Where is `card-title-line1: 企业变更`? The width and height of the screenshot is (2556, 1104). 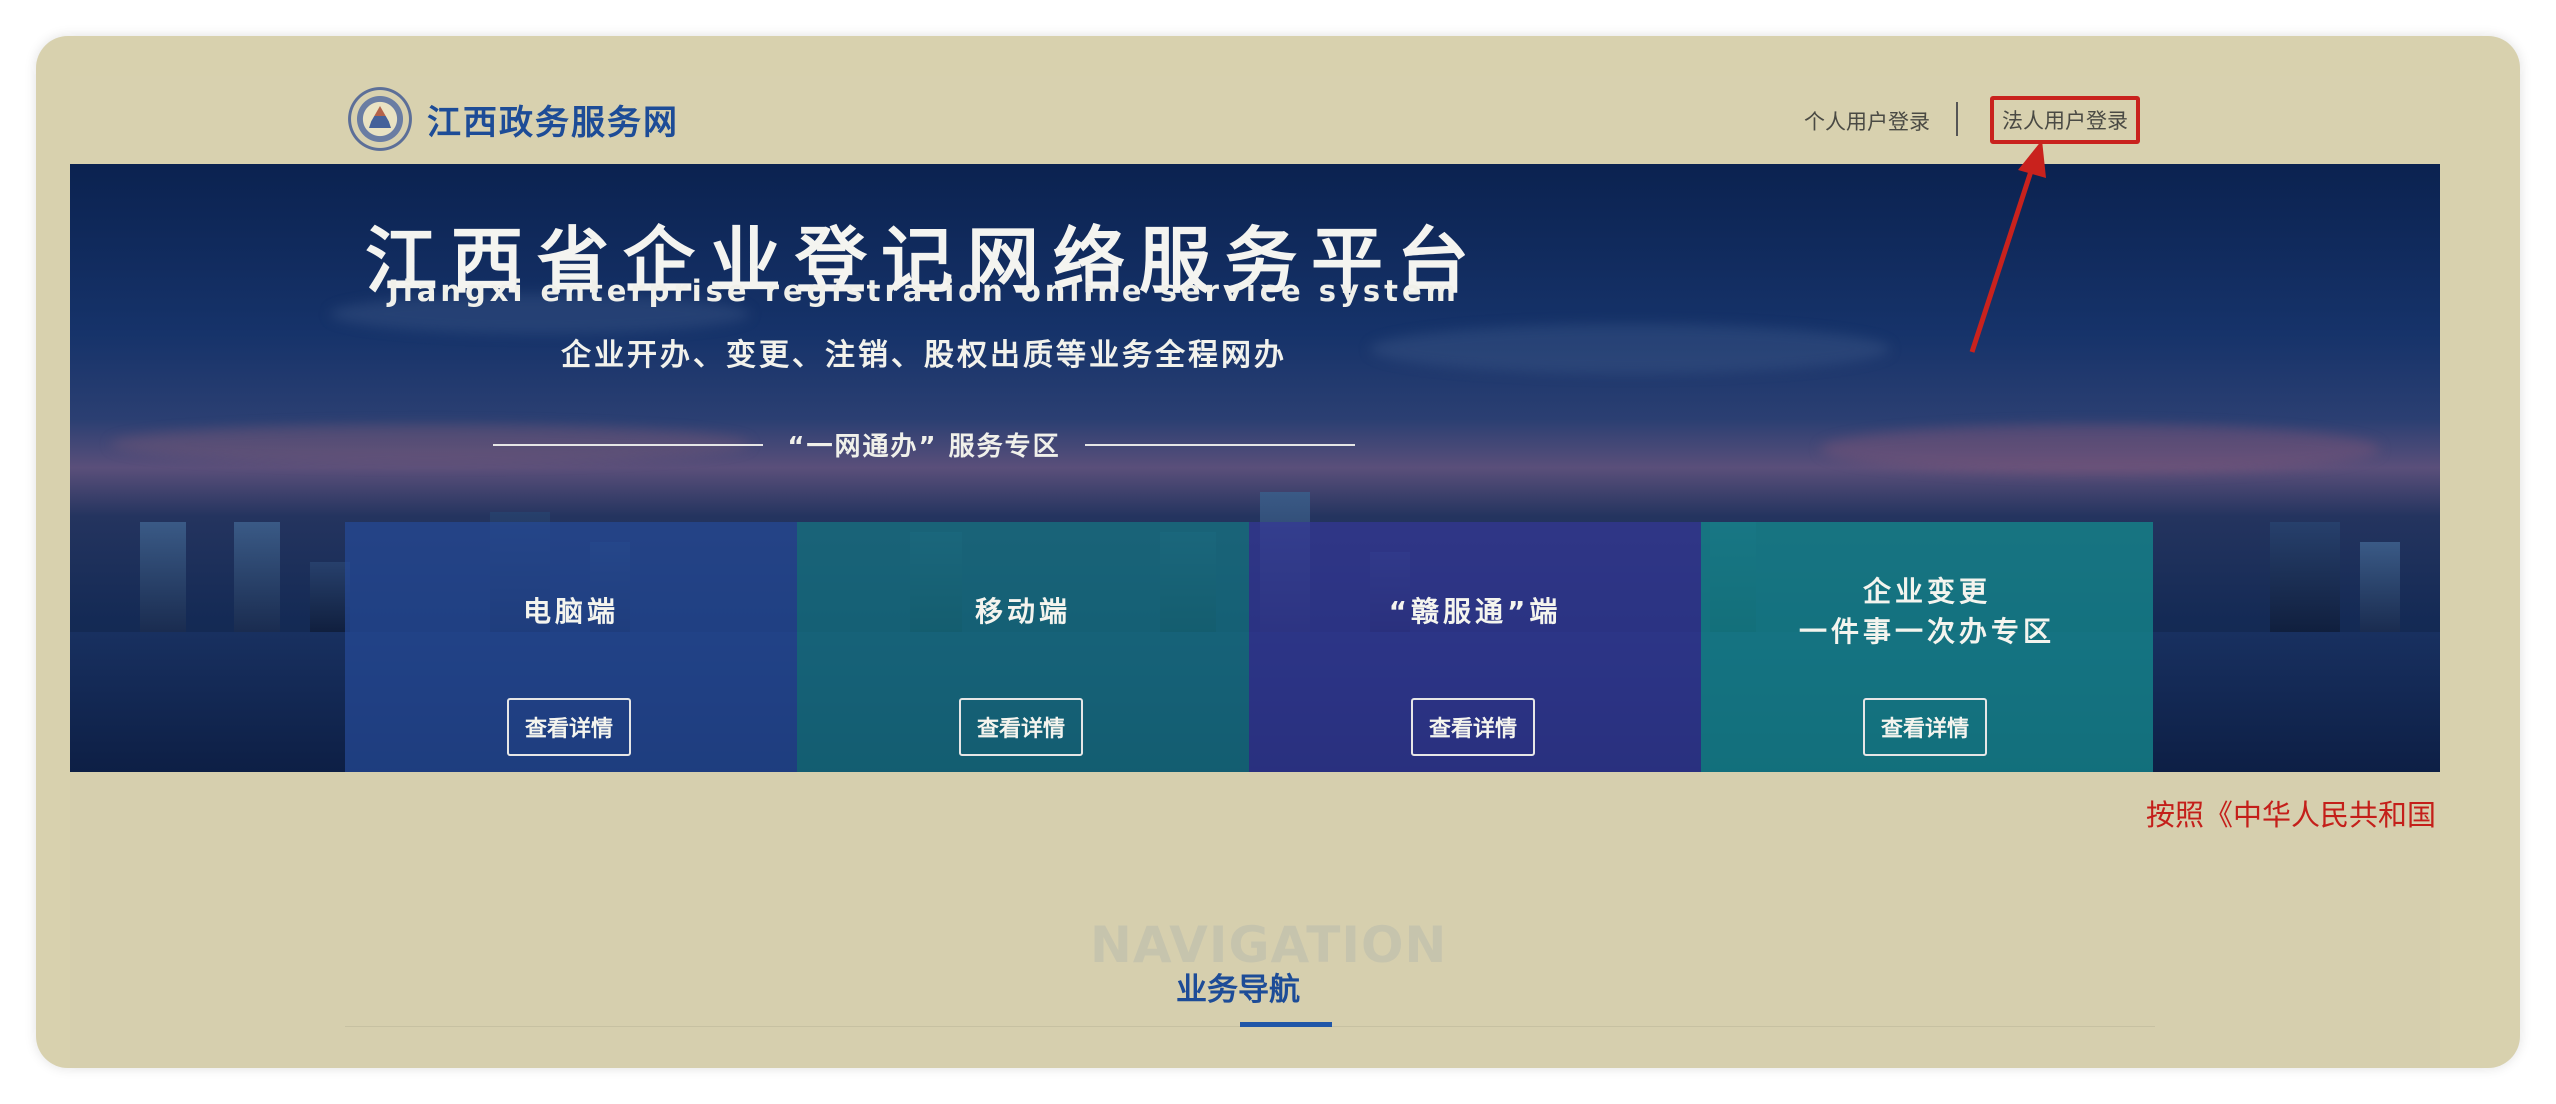 card-title-line1: 企业变更 is located at coordinates (1926, 591).